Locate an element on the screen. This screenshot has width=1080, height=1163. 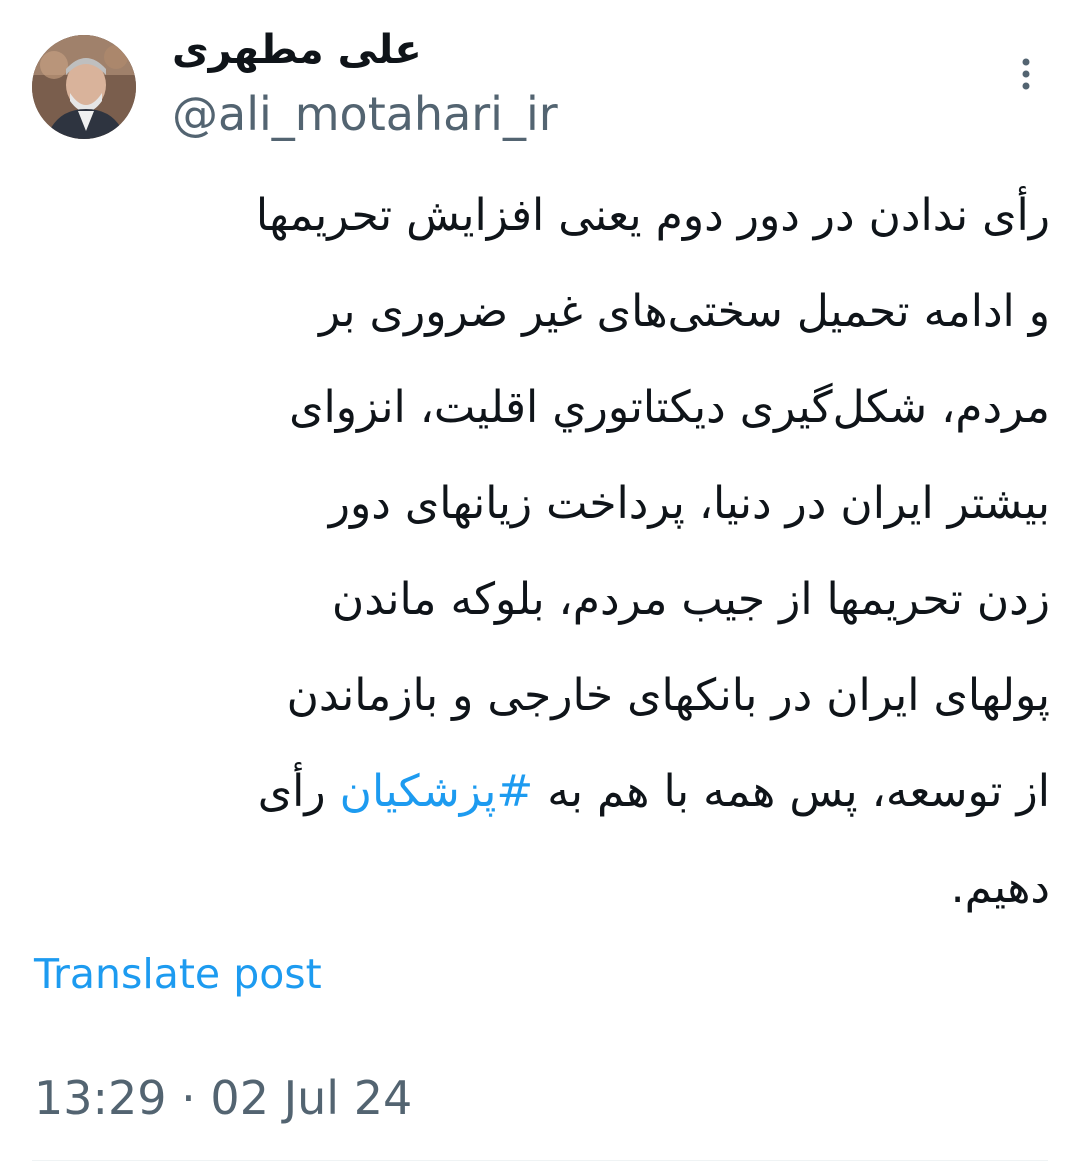
avatar is located at coordinates (84, 87).